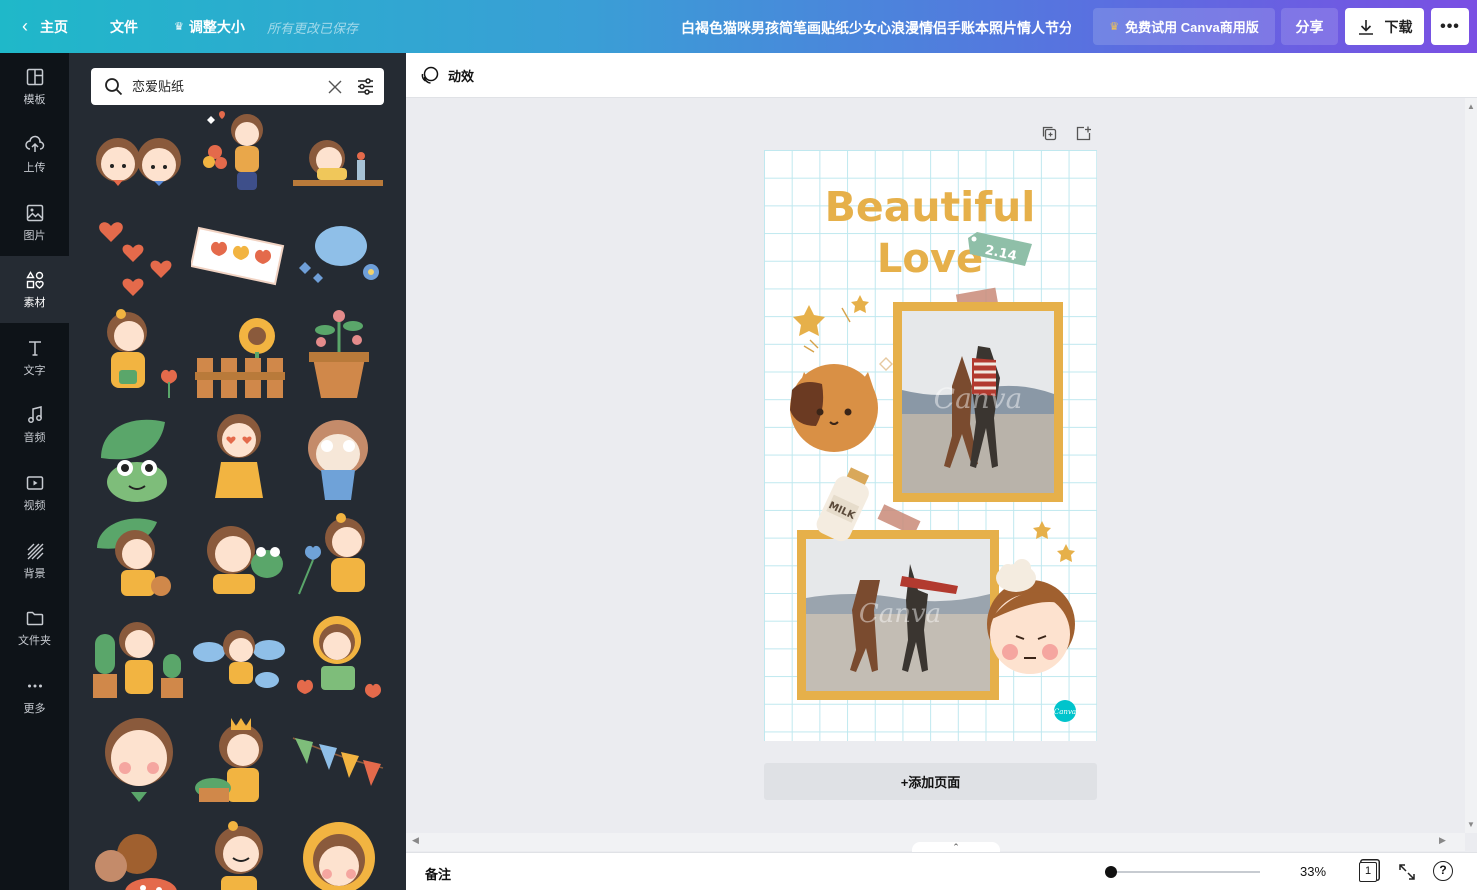  I want to click on add-page-button: +添加页面, so click(930, 781).